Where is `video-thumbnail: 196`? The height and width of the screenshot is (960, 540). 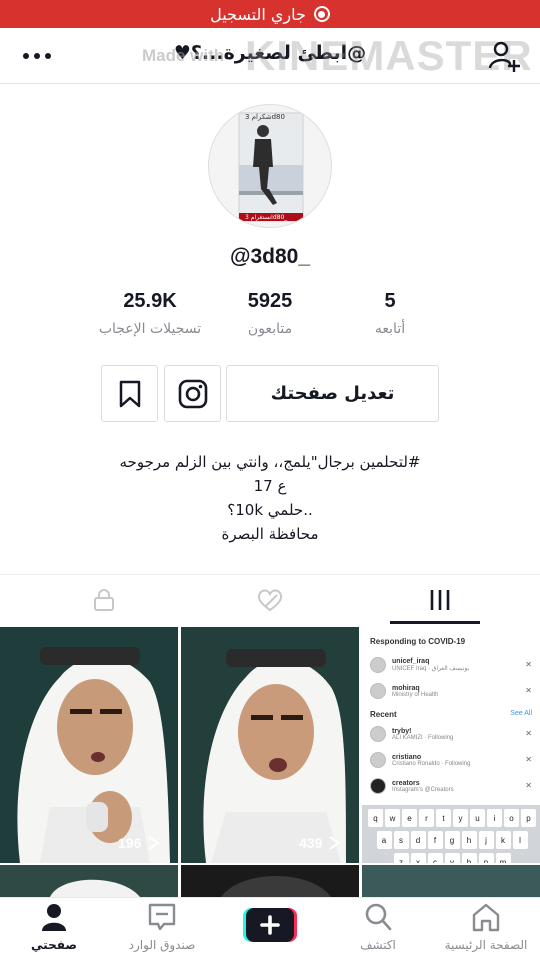 video-thumbnail: 196 is located at coordinates (89, 745).